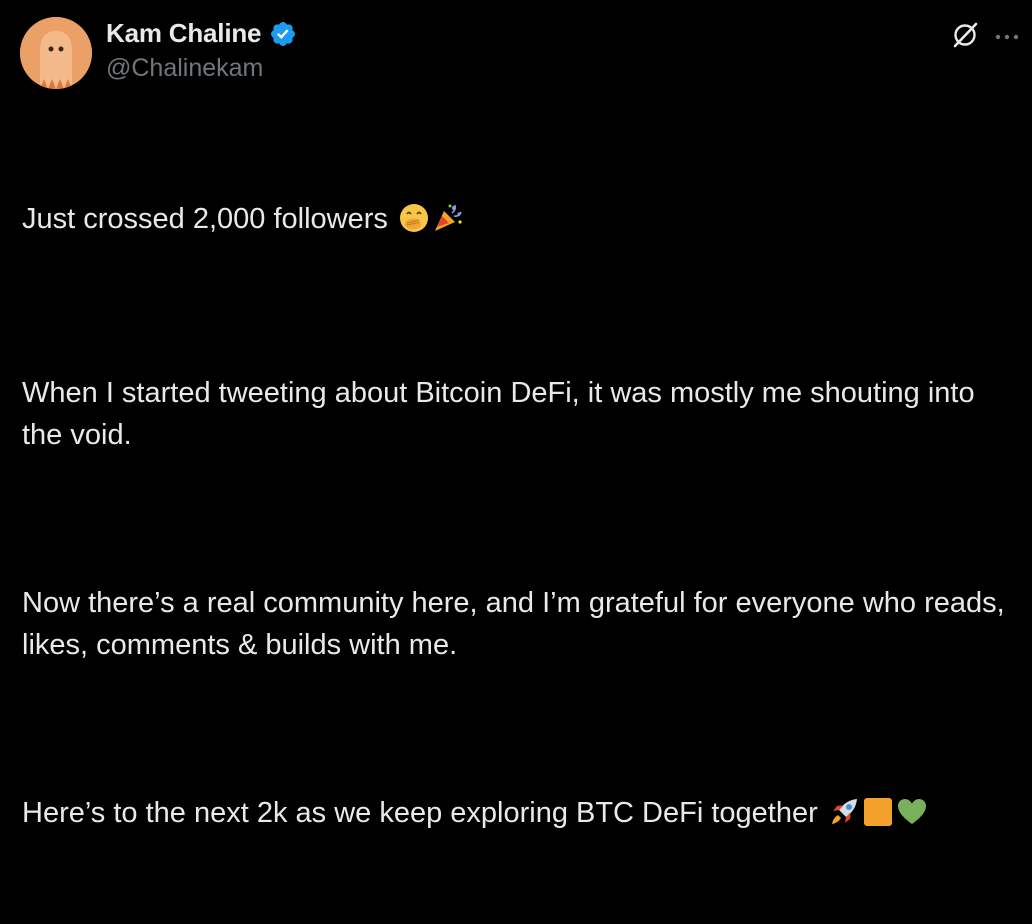 The image size is (1032, 924). I want to click on author-name-row: Kam Chaline, so click(201, 33).